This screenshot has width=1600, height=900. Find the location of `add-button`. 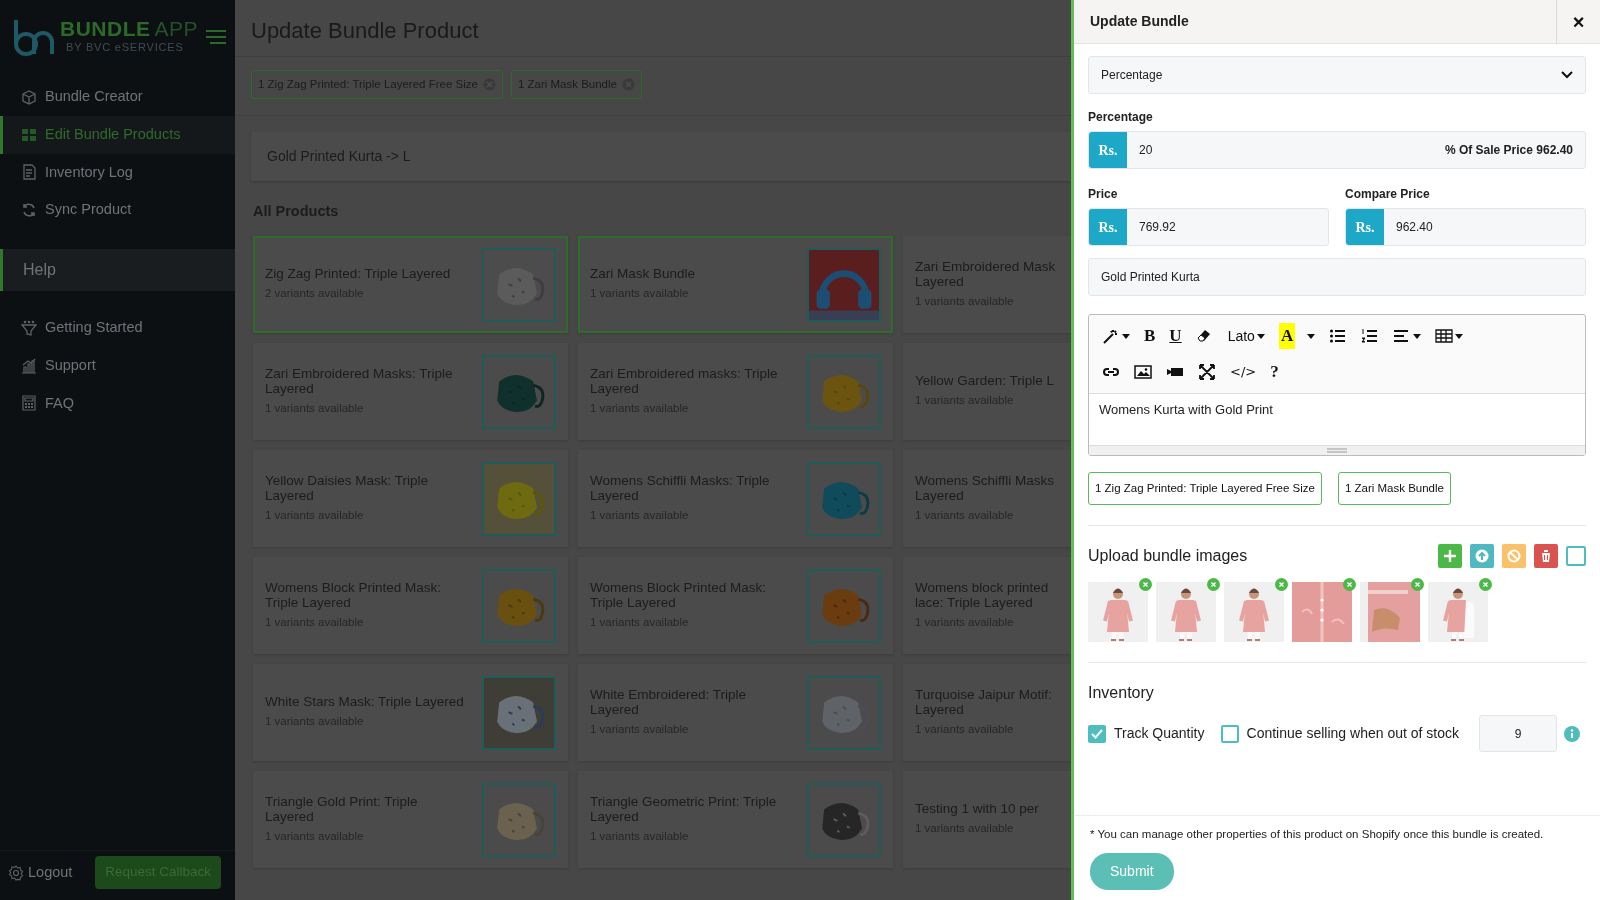

add-button is located at coordinates (1450, 556).